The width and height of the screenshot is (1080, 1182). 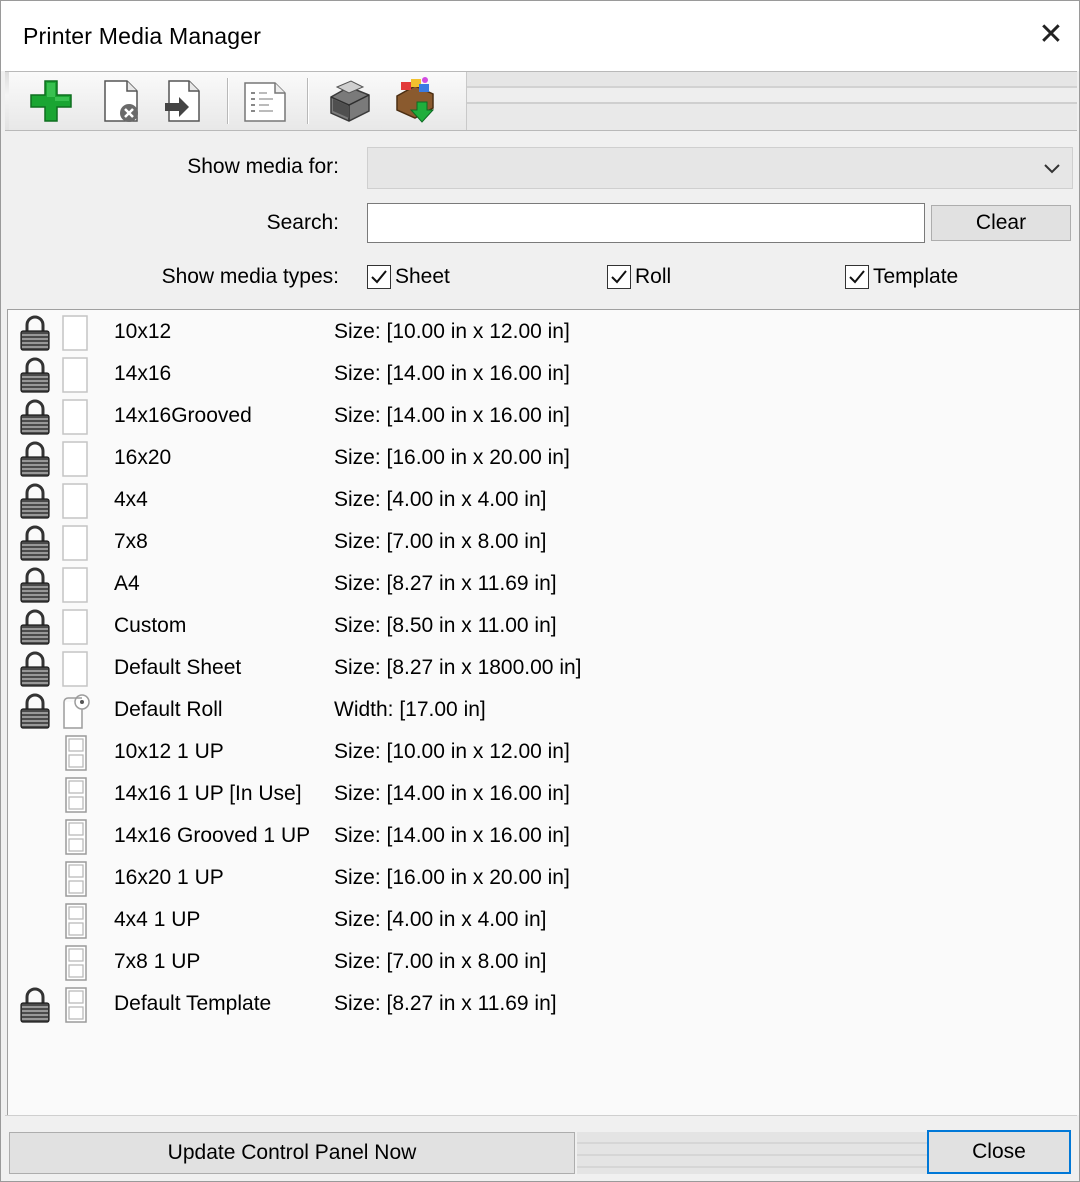 I want to click on update-control-panel-button: Update Control Panel Now, so click(x=292, y=1153).